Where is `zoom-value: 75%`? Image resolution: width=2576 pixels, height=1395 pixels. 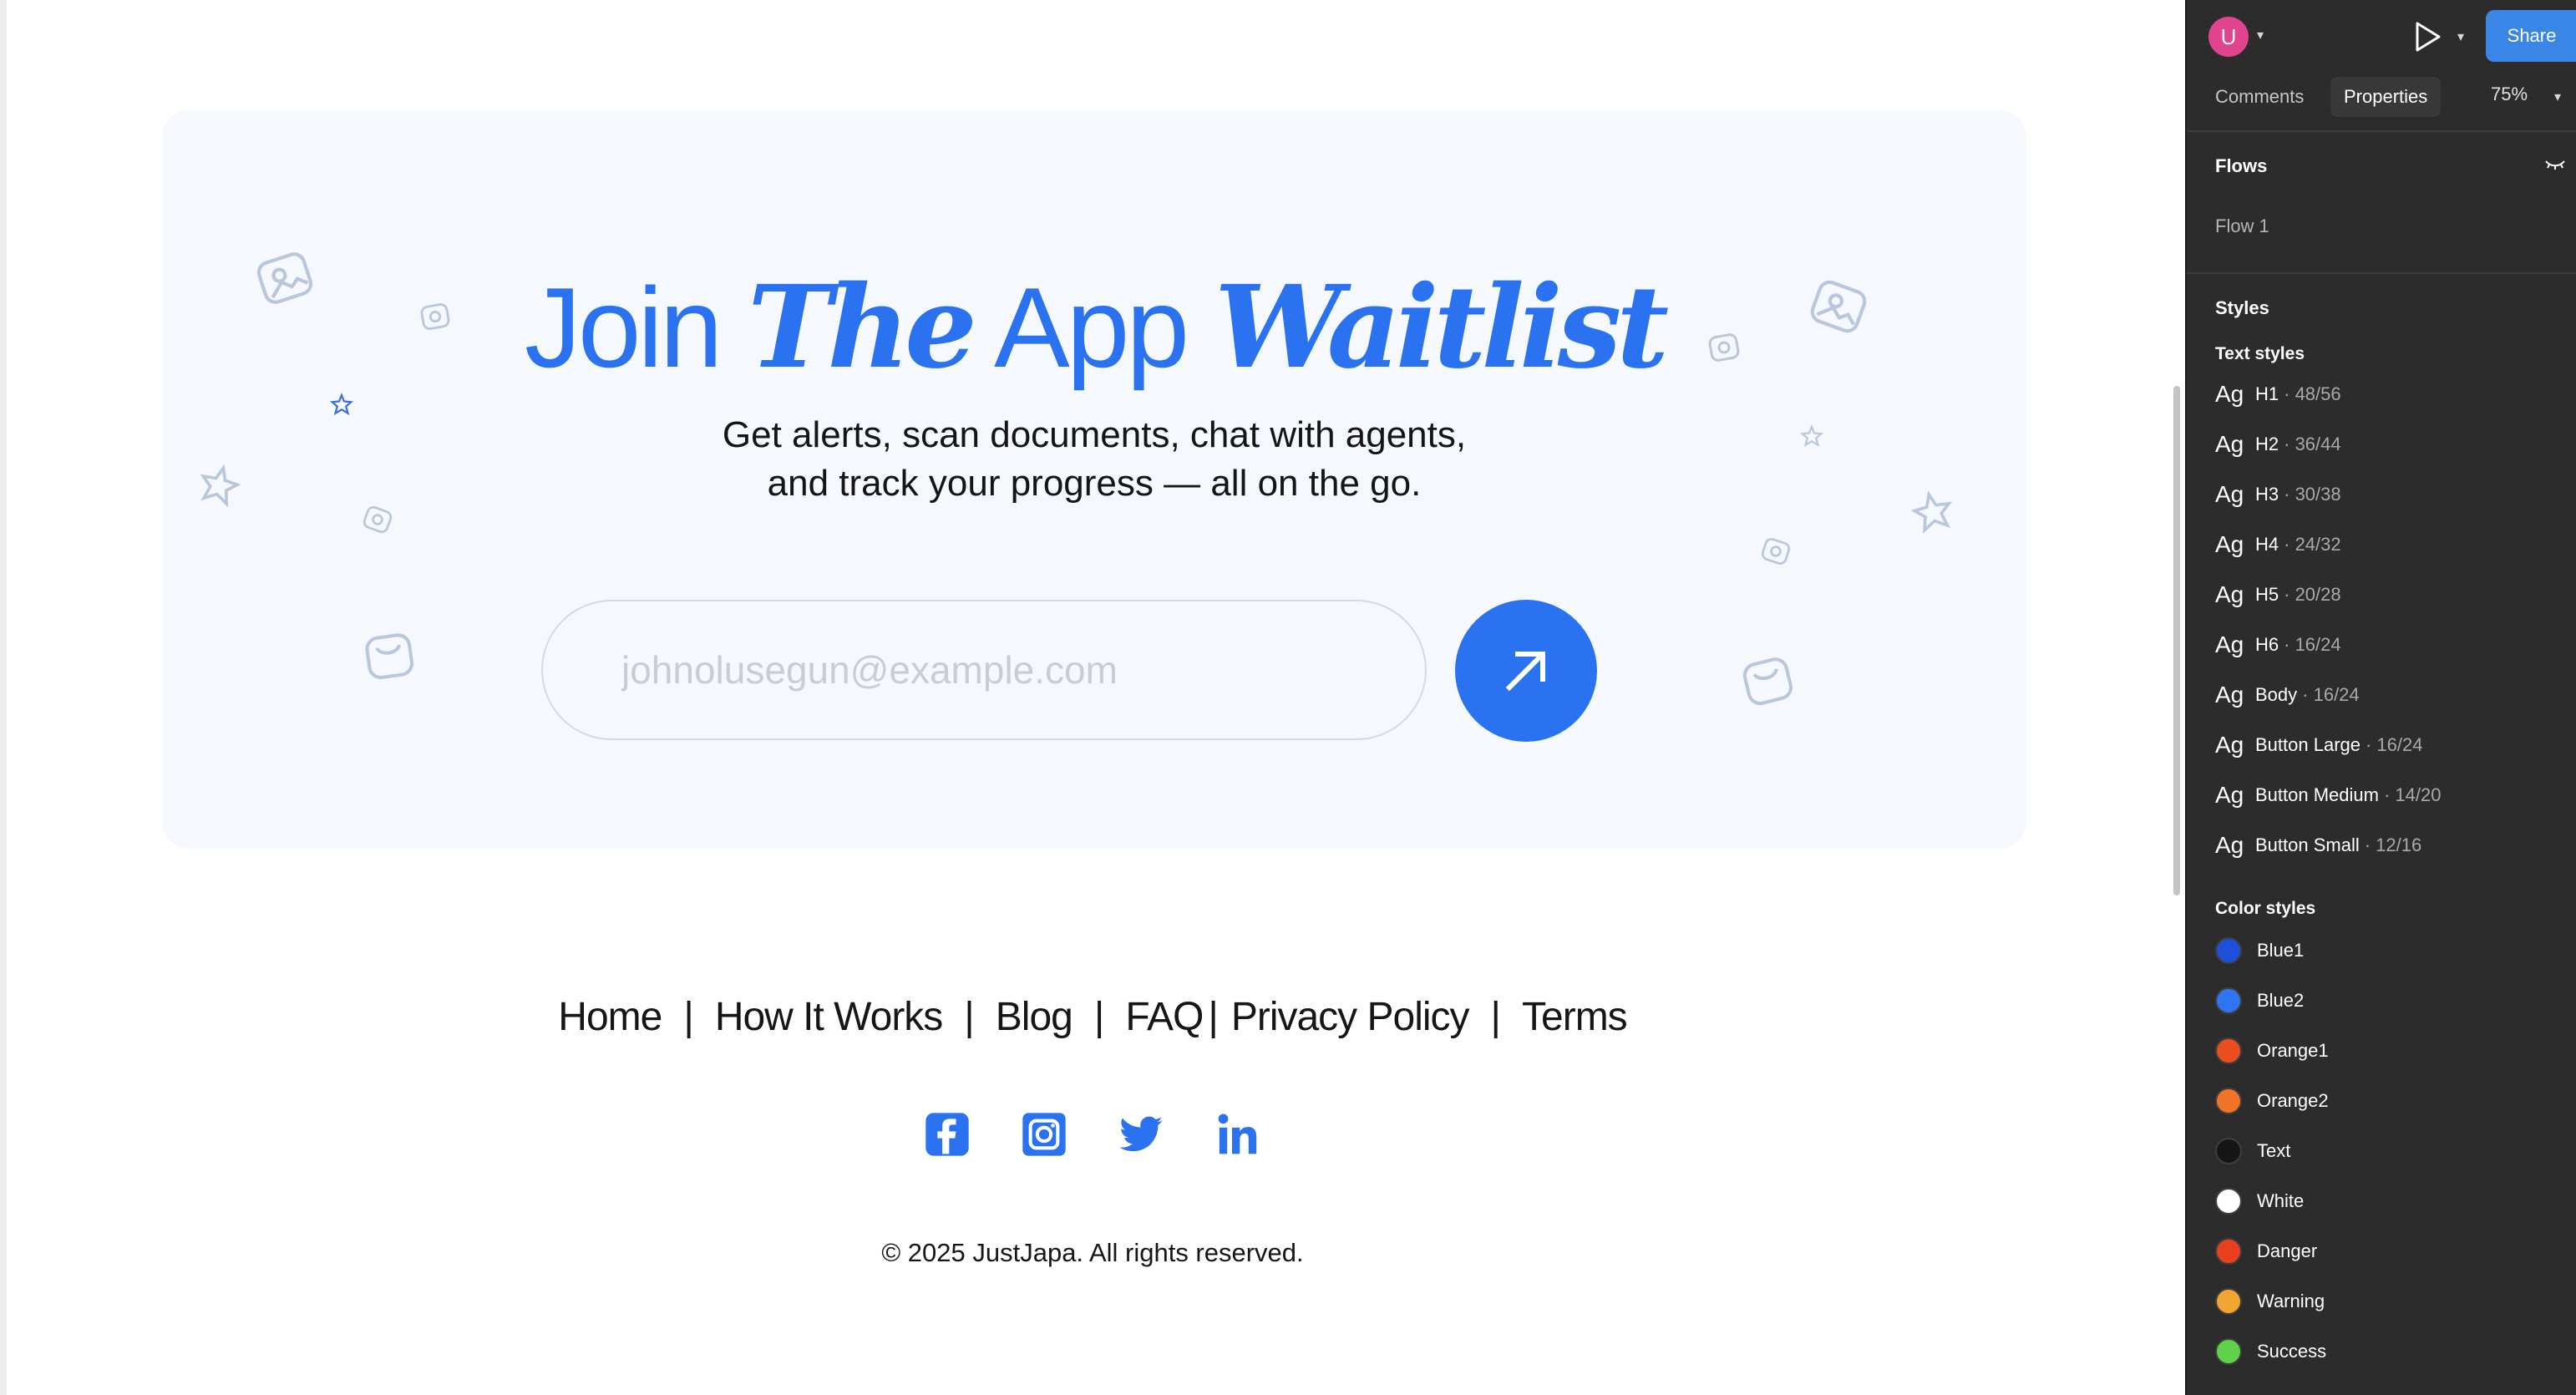 zoom-value: 75% is located at coordinates (2509, 94).